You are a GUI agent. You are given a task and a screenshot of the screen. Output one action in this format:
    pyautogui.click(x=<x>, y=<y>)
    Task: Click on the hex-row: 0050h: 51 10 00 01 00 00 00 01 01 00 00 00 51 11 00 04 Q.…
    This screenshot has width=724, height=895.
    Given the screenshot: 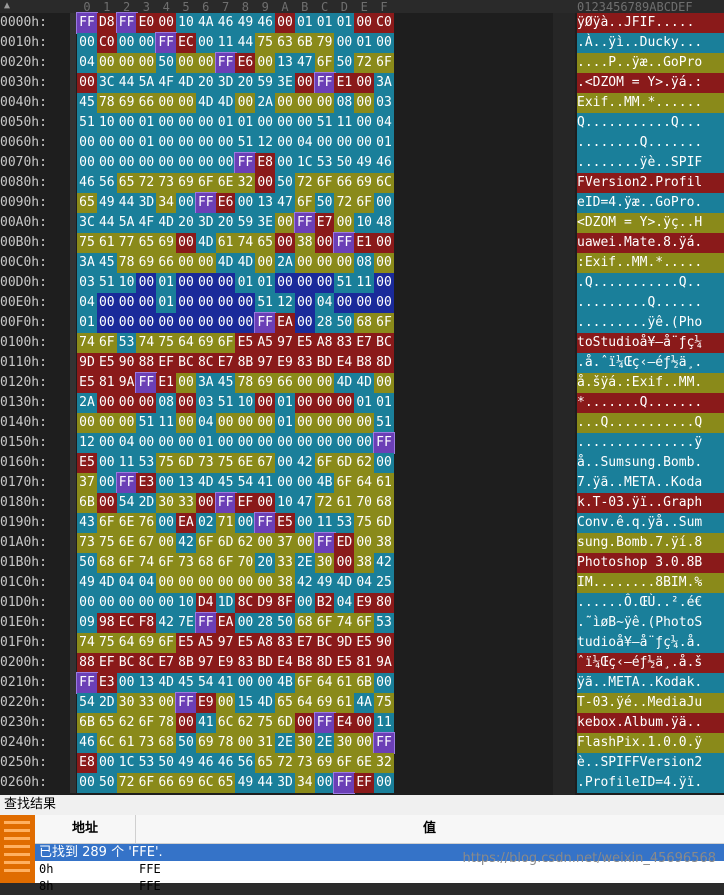 What is the action you would take?
    pyautogui.click(x=362, y=123)
    